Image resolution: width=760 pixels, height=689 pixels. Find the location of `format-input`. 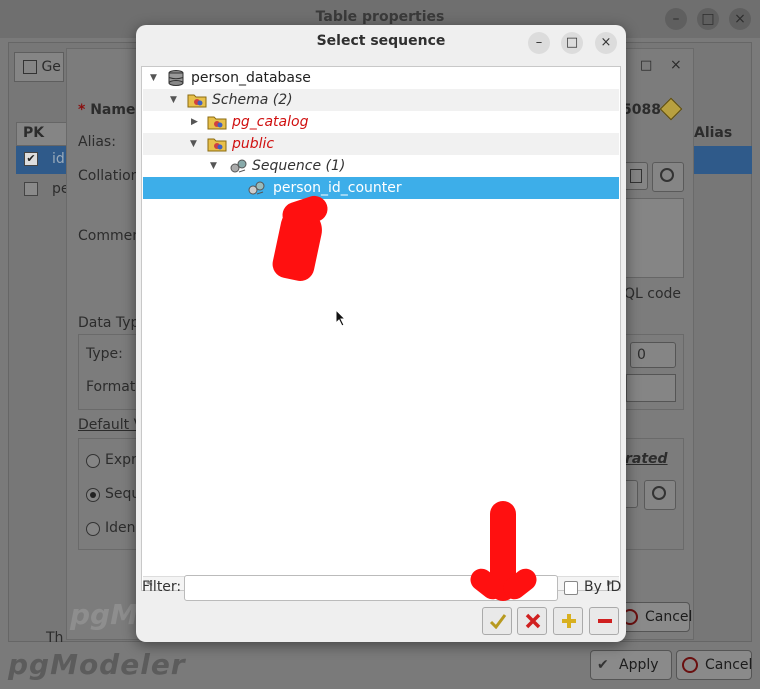

format-input is located at coordinates (651, 388).